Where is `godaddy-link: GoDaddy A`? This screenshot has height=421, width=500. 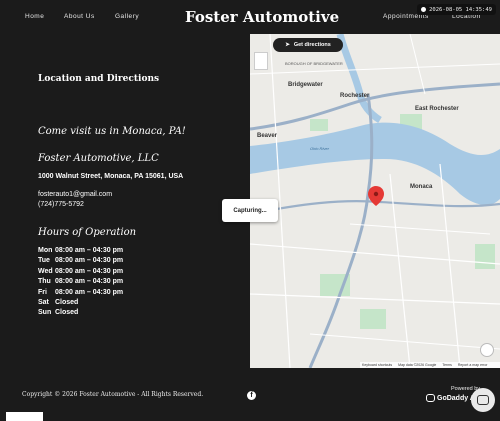 godaddy-link: GoDaddy A is located at coordinates (450, 398).